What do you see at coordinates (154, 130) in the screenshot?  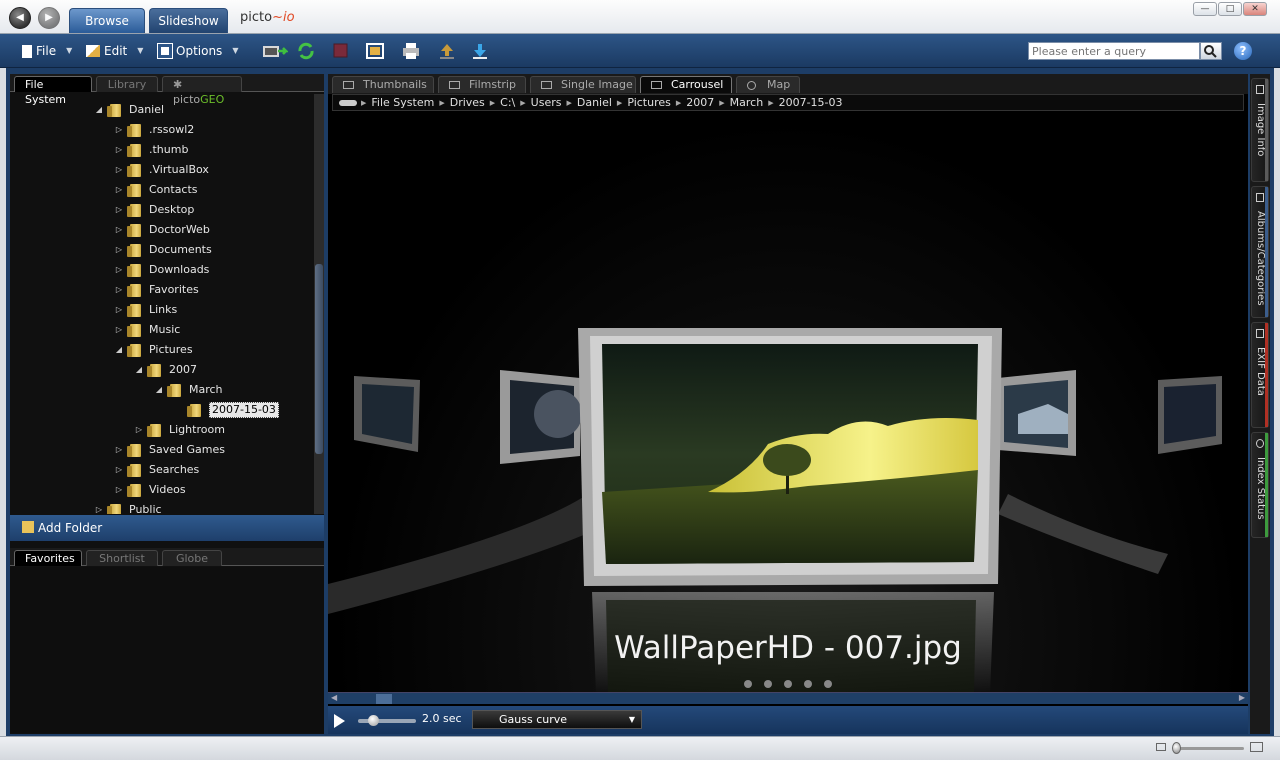 I see `tree-item: ▷ .rssowl2` at bounding box center [154, 130].